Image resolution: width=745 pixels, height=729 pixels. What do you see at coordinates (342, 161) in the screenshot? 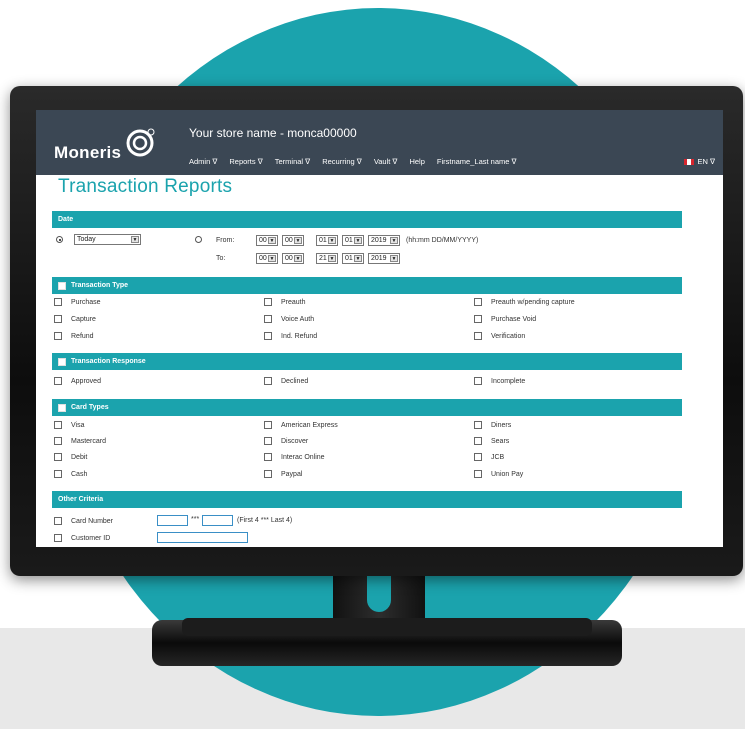
I see `menu-recurring: Recurring ∇` at bounding box center [342, 161].